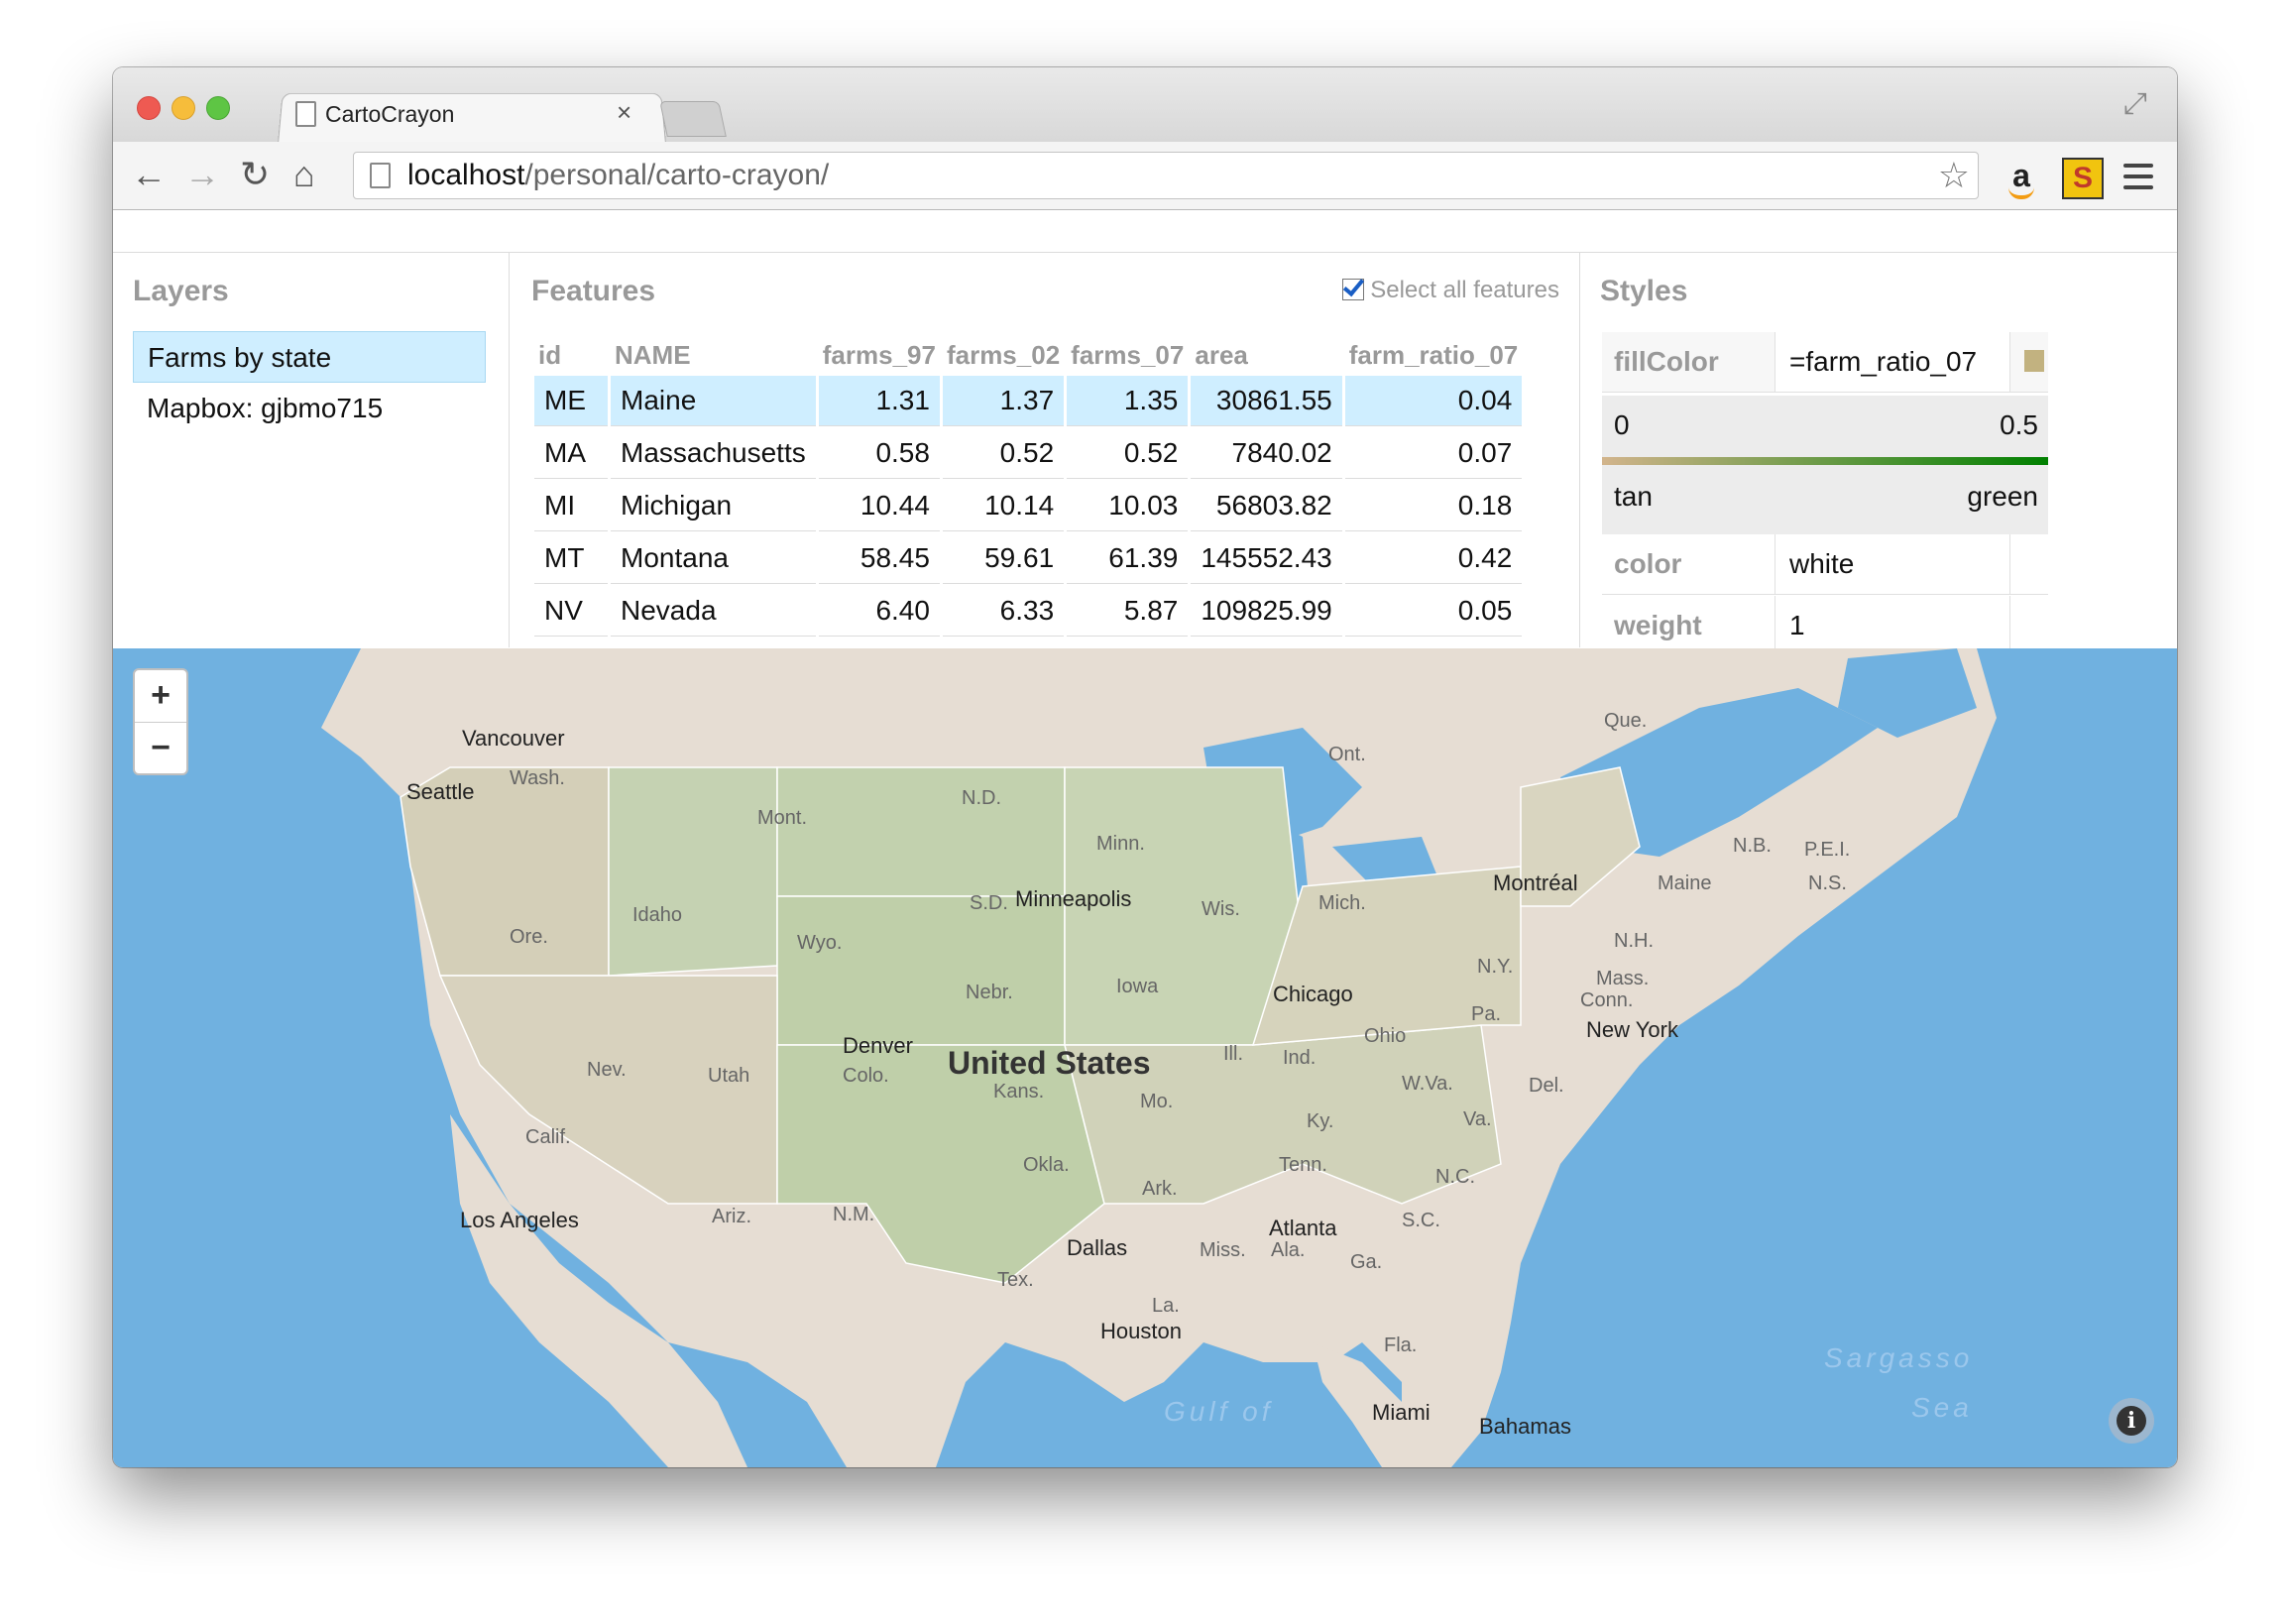 This screenshot has width=2290, height=1624. What do you see at coordinates (1366, 1262) in the screenshot?
I see `map-label-ga: Ga.` at bounding box center [1366, 1262].